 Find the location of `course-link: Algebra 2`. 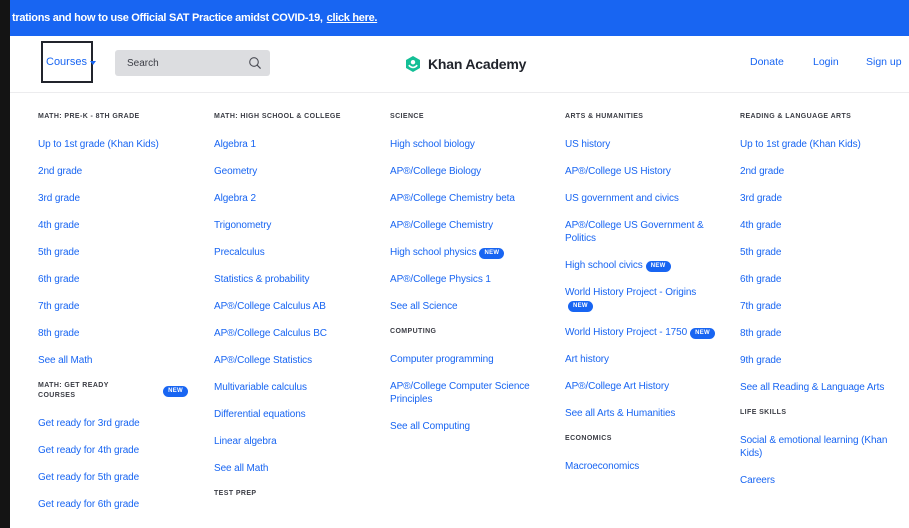

course-link: Algebra 2 is located at coordinates (299, 198).